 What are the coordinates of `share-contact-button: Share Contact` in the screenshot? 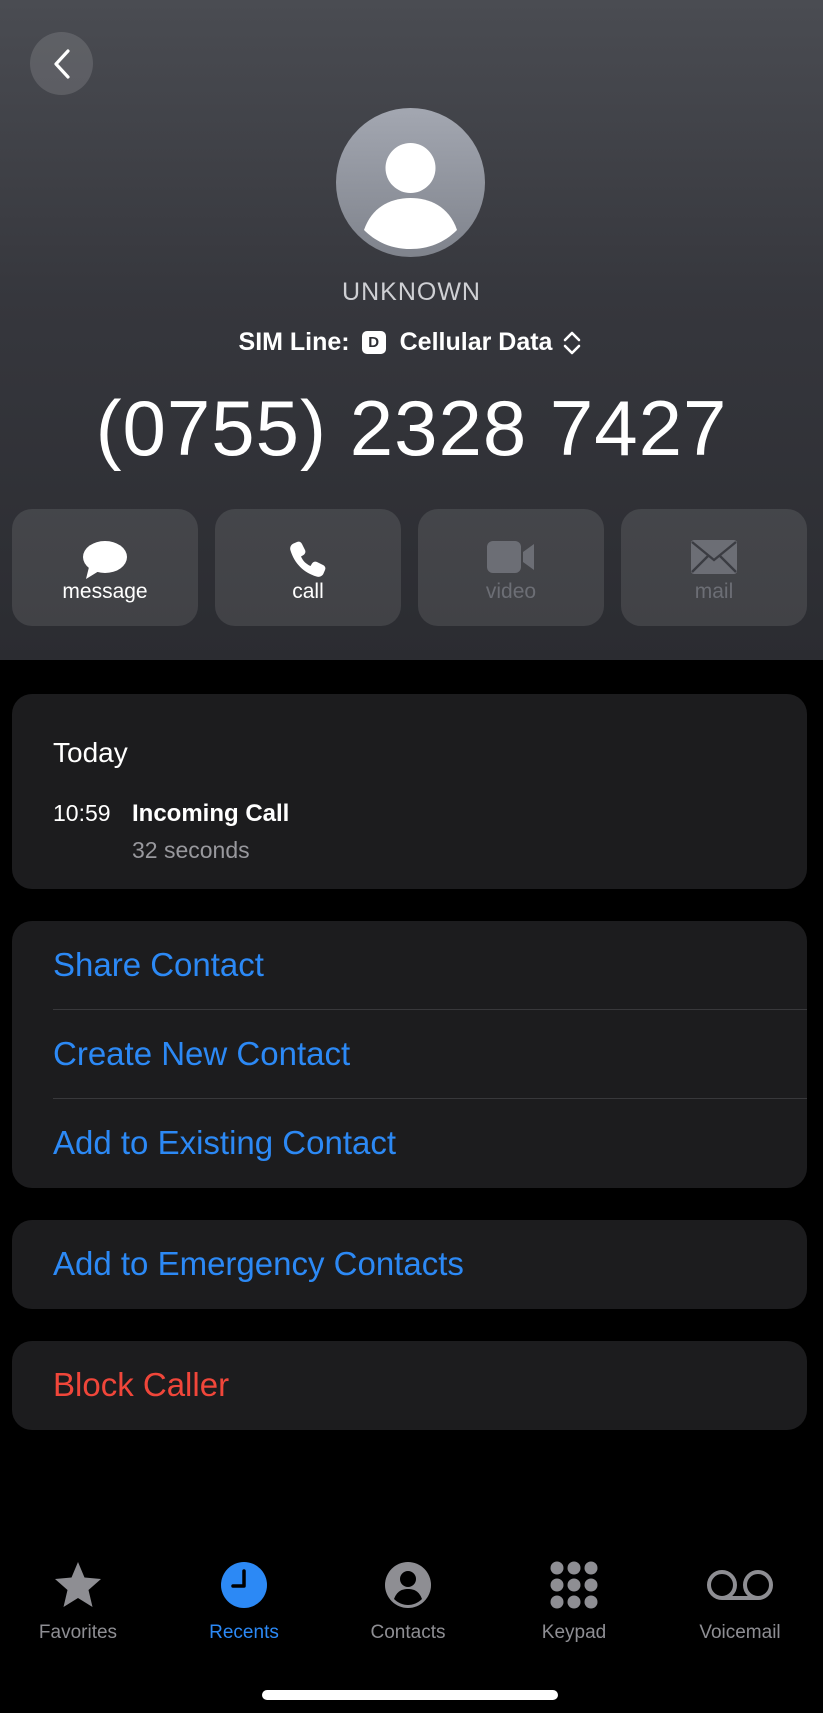 It's located at (430, 965).